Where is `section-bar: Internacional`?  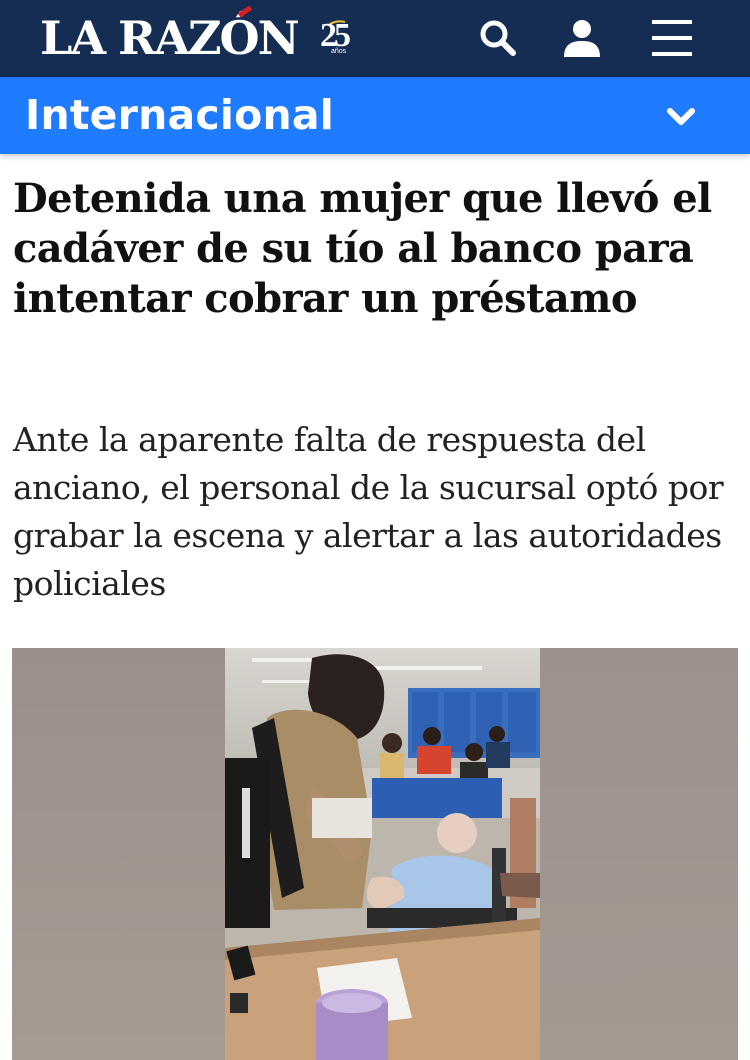
section-bar: Internacional is located at coordinates (375, 115).